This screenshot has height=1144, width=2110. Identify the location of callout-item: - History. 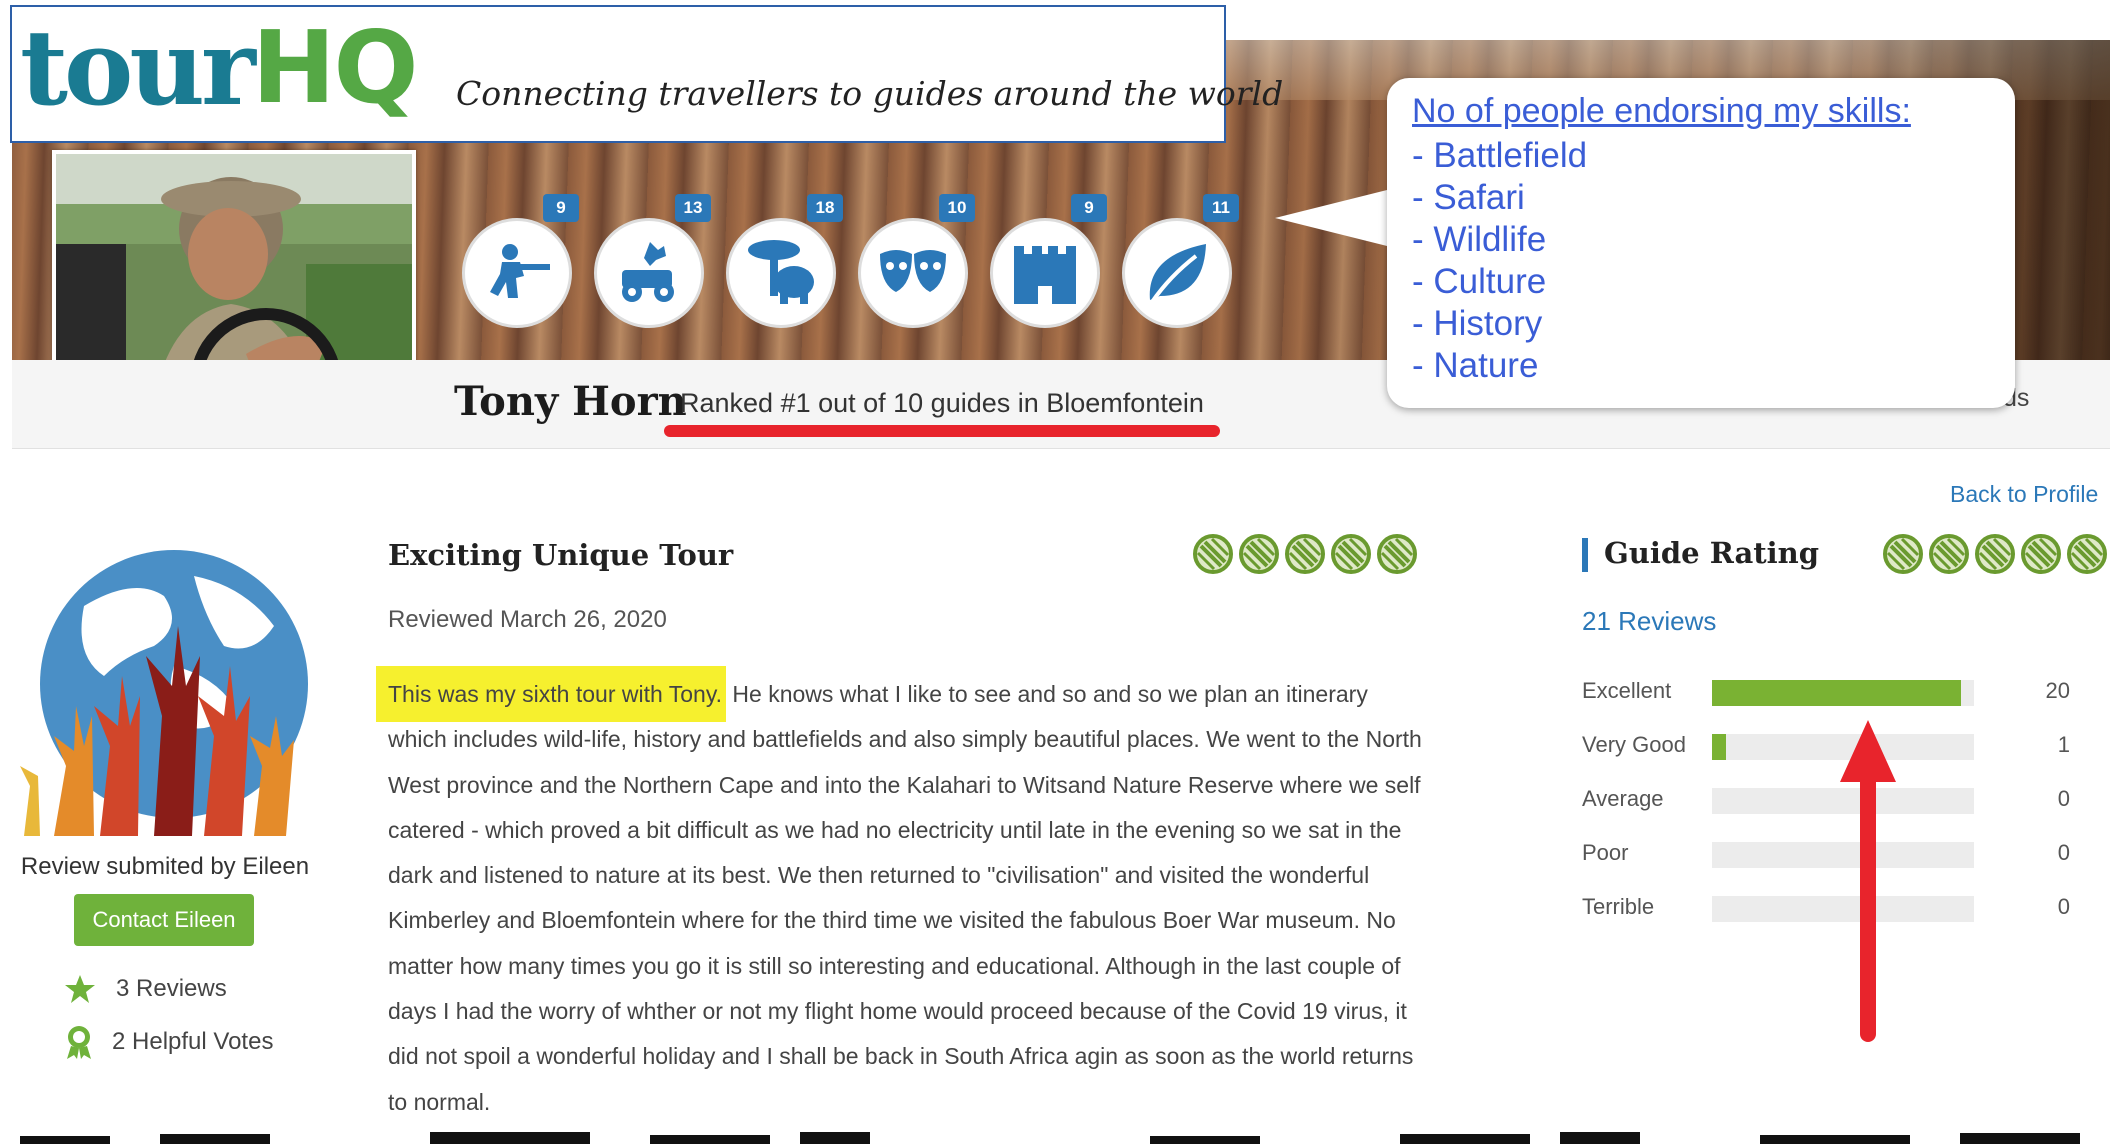
(1477, 323).